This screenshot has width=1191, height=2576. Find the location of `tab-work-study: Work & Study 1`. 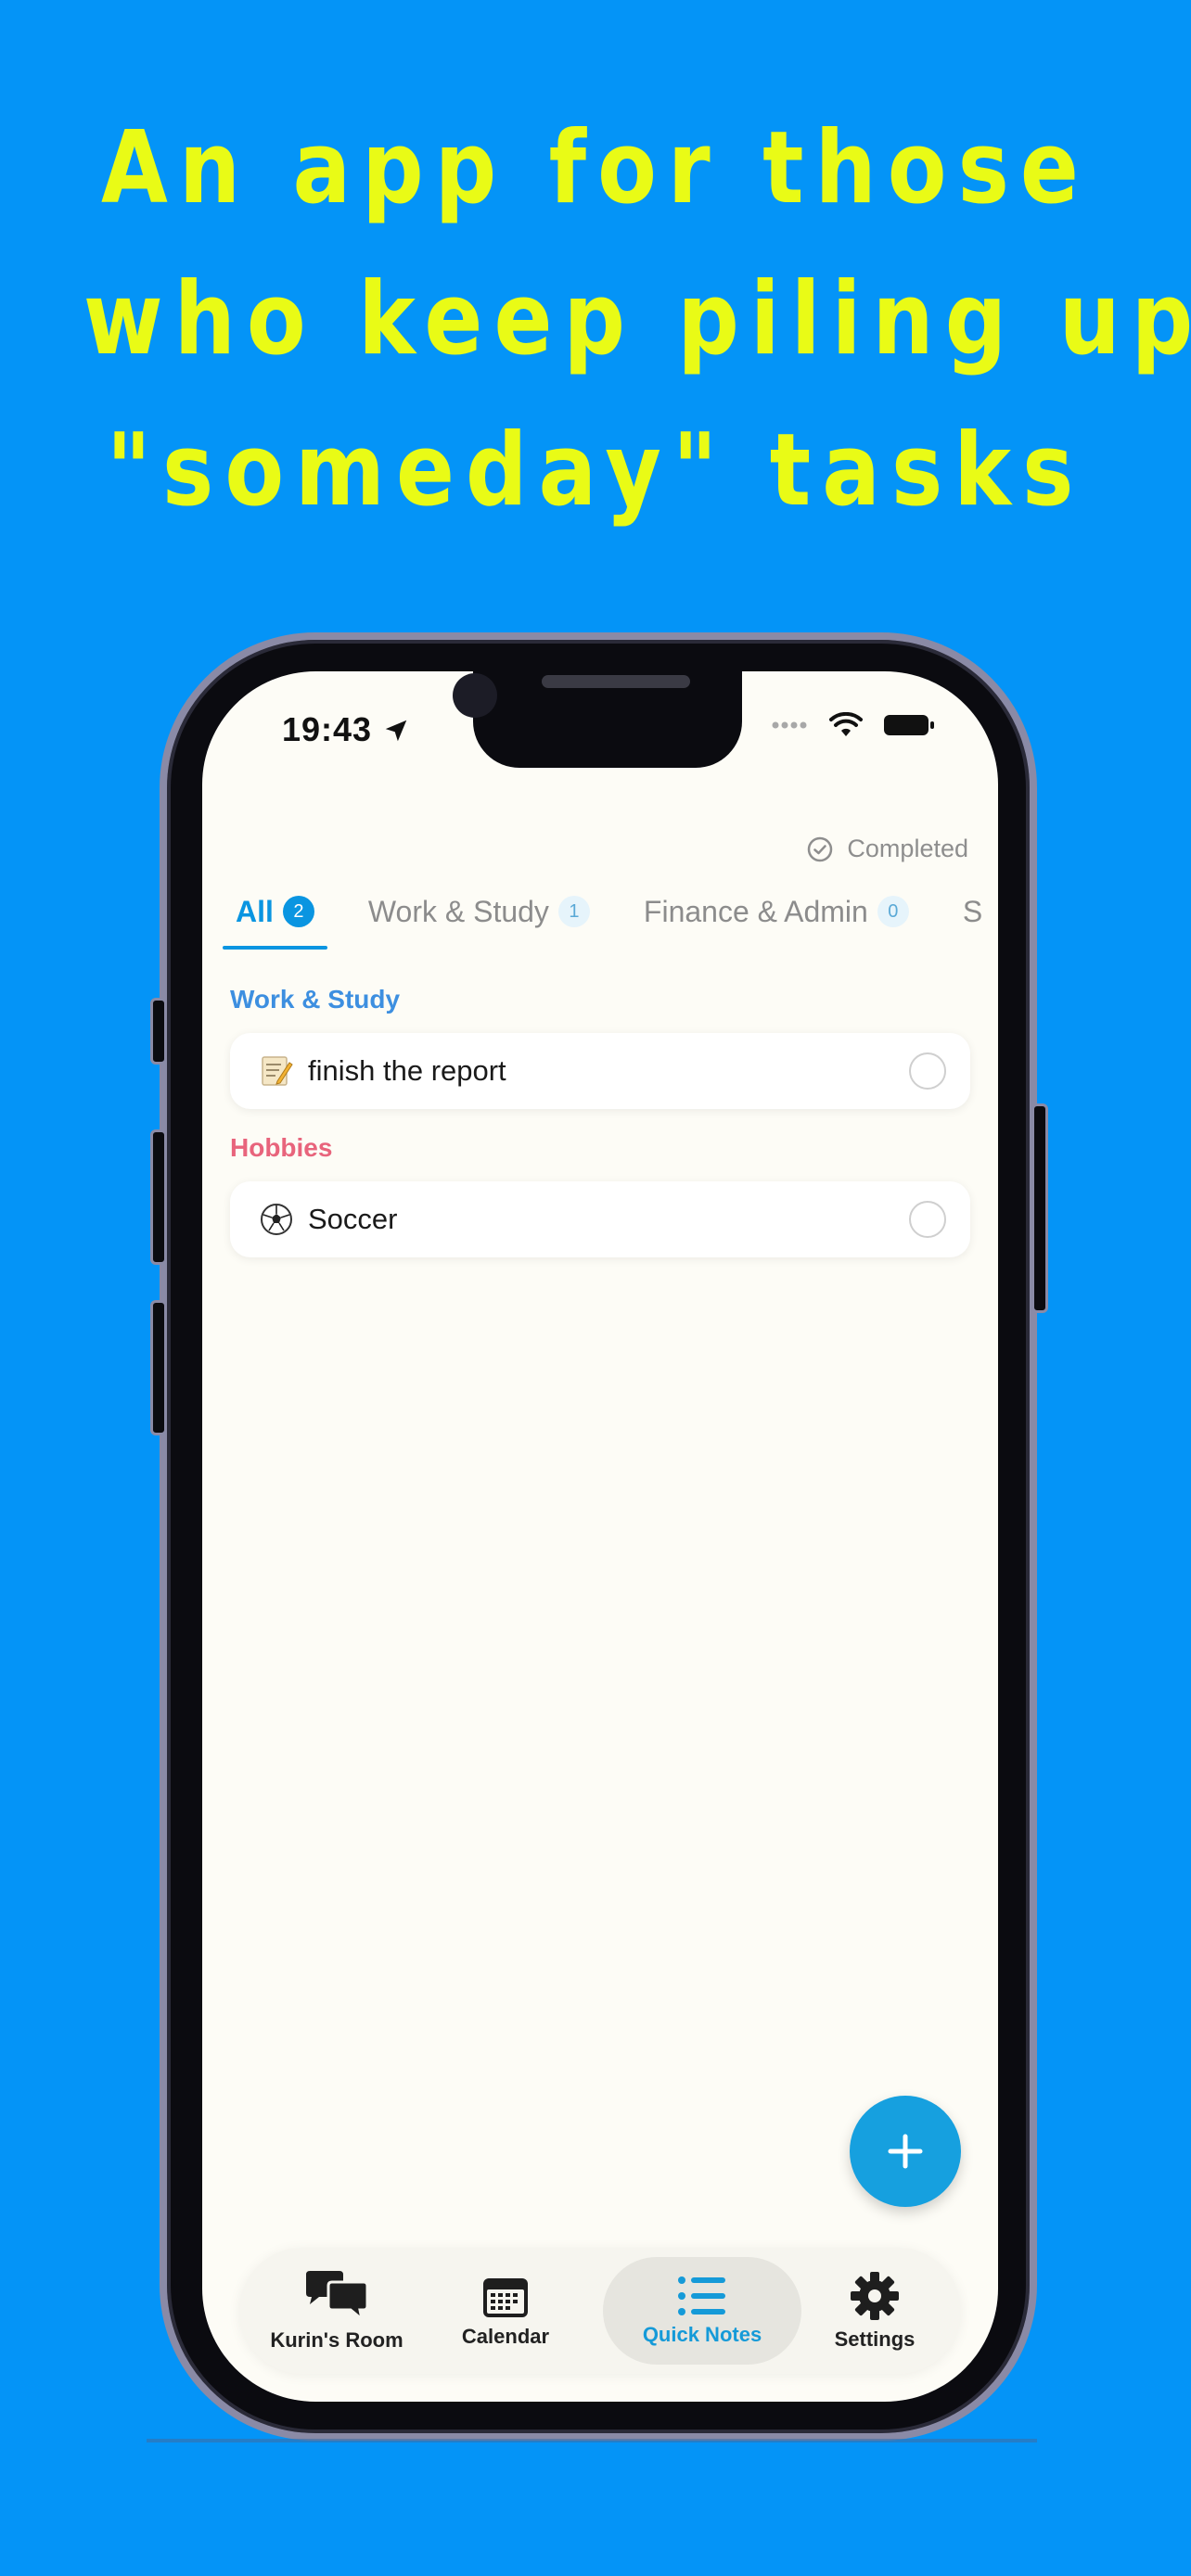

tab-work-study: Work & Study 1 is located at coordinates (479, 914).